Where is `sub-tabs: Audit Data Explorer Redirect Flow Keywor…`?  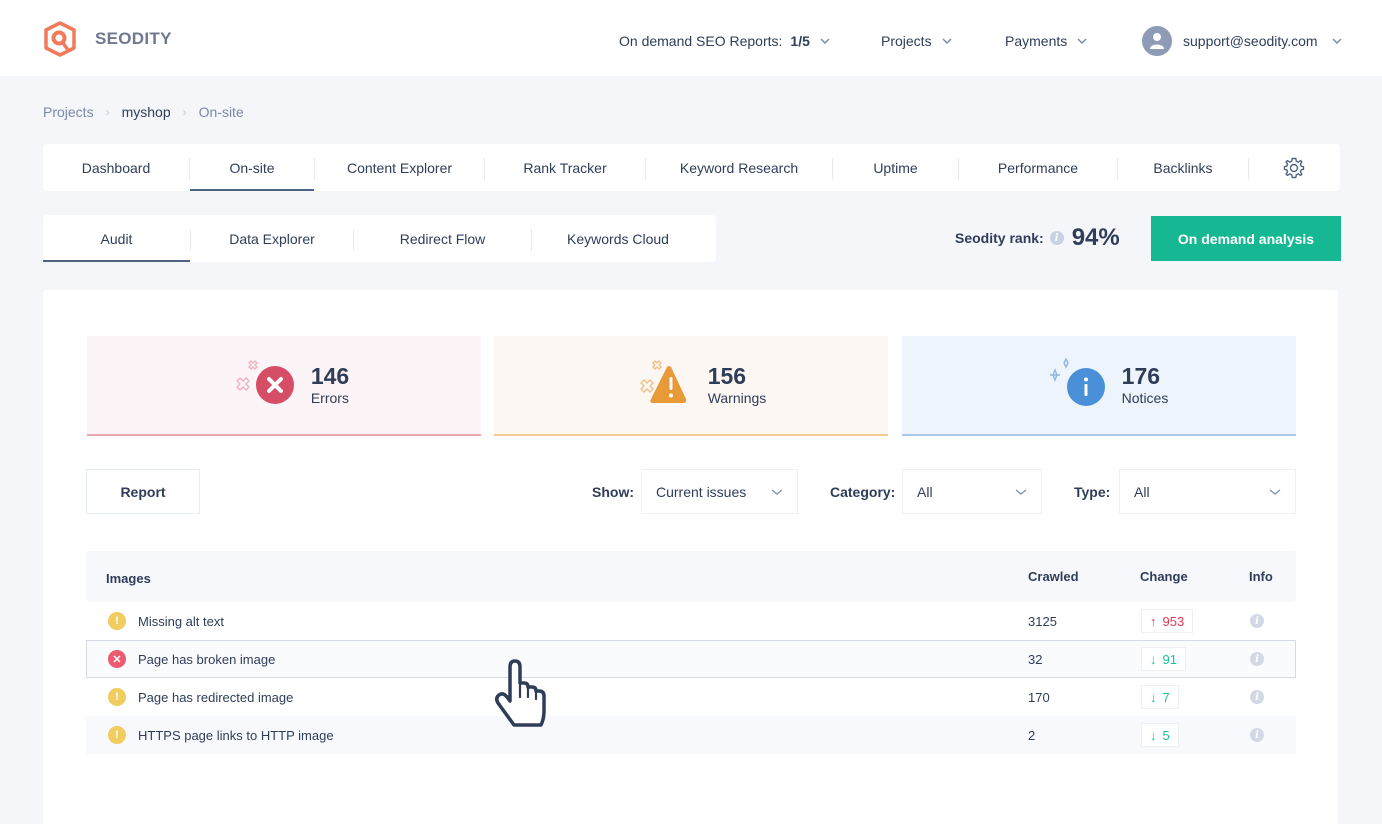 sub-tabs: Audit Data Explorer Redirect Flow Keywor… is located at coordinates (379, 238).